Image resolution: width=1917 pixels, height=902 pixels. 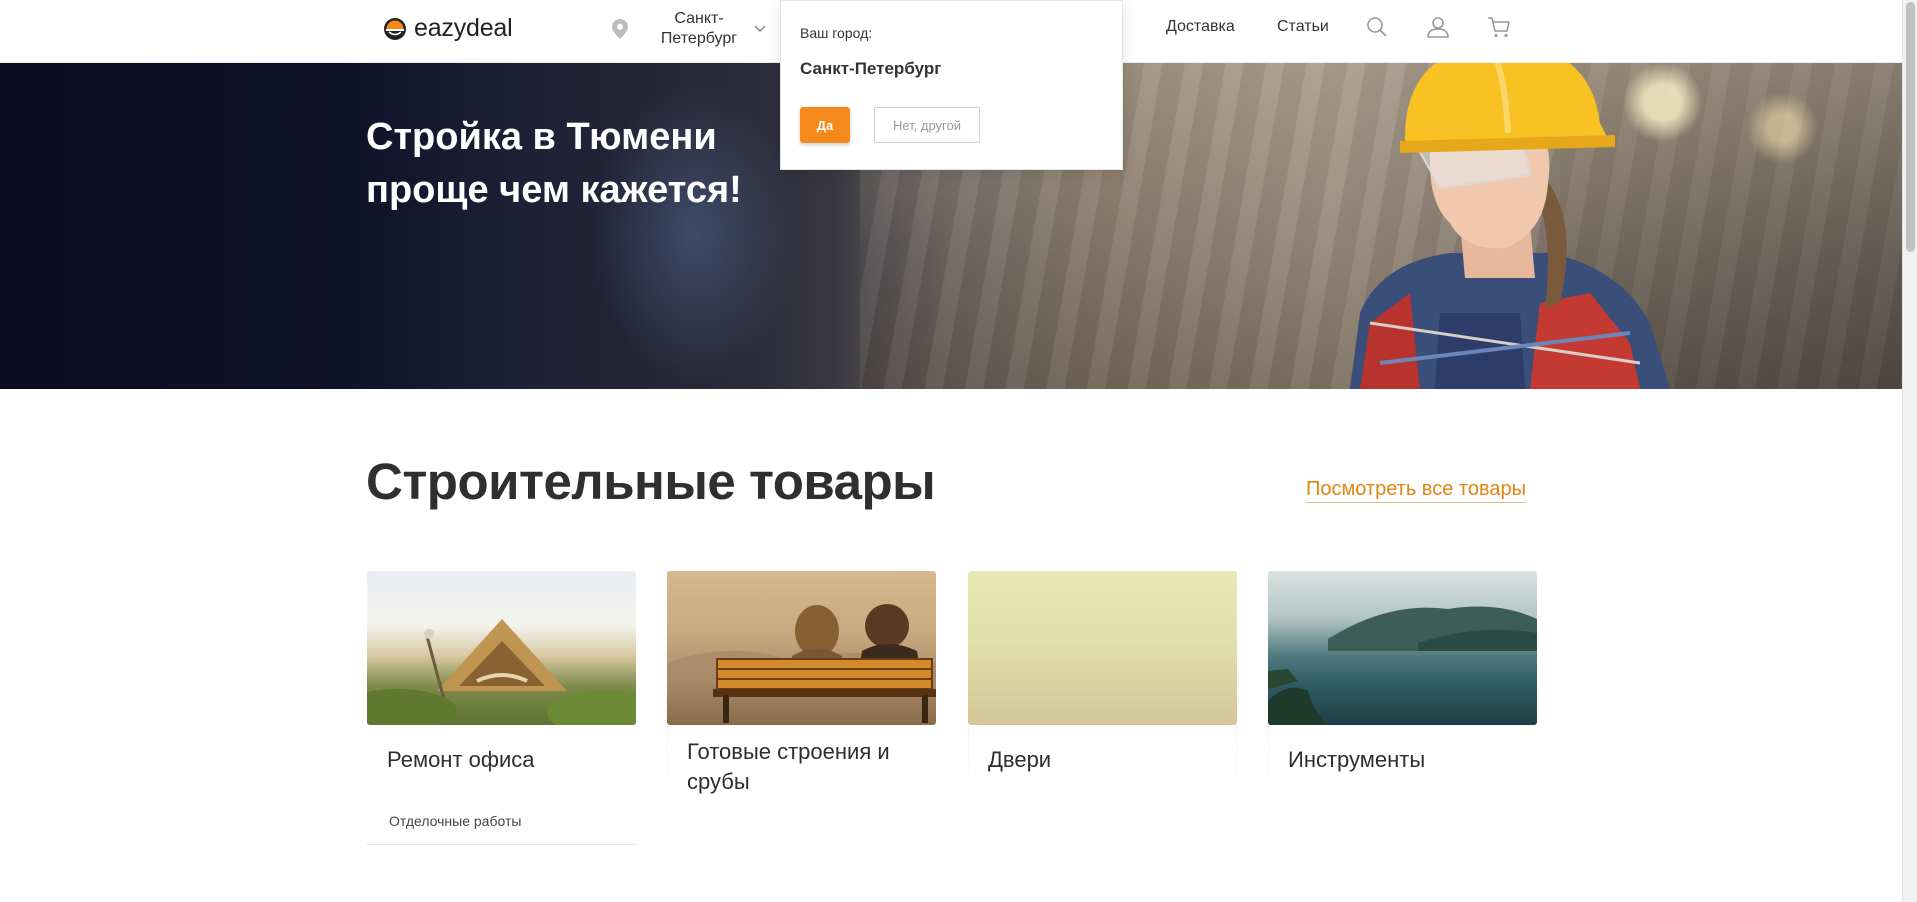 I want to click on city-question: Ваш город:, so click(x=836, y=33).